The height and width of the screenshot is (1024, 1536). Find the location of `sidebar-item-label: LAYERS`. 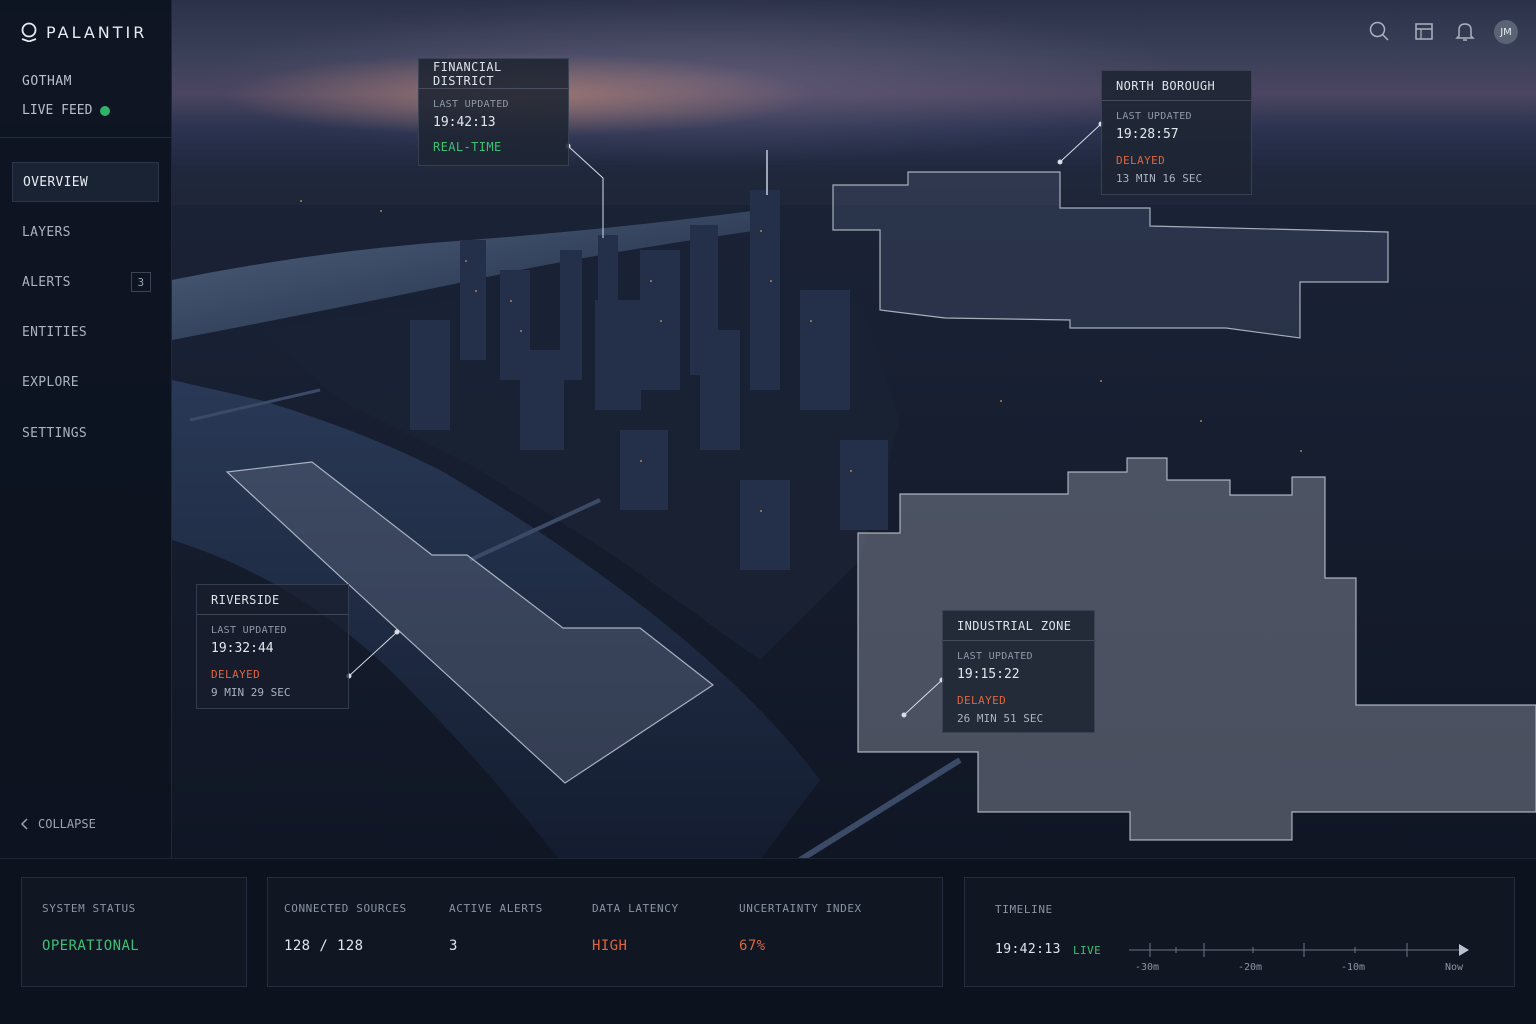

sidebar-item-label: LAYERS is located at coordinates (46, 232).